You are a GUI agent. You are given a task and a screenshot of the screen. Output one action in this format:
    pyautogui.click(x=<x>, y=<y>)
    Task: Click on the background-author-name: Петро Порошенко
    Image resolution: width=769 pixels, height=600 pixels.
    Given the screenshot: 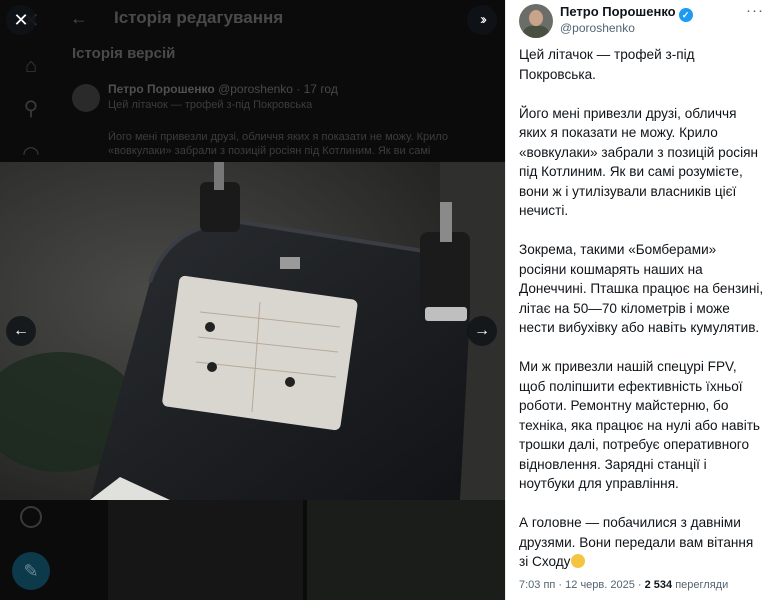 What is the action you would take?
    pyautogui.click(x=161, y=89)
    